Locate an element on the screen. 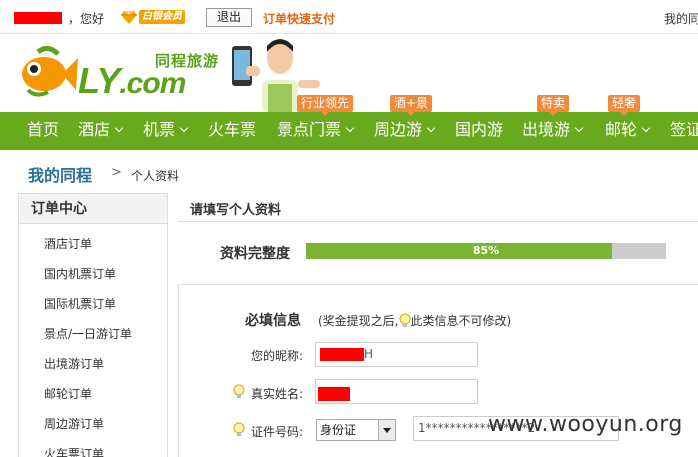  vip-label: 白银会员 is located at coordinates (162, 17).